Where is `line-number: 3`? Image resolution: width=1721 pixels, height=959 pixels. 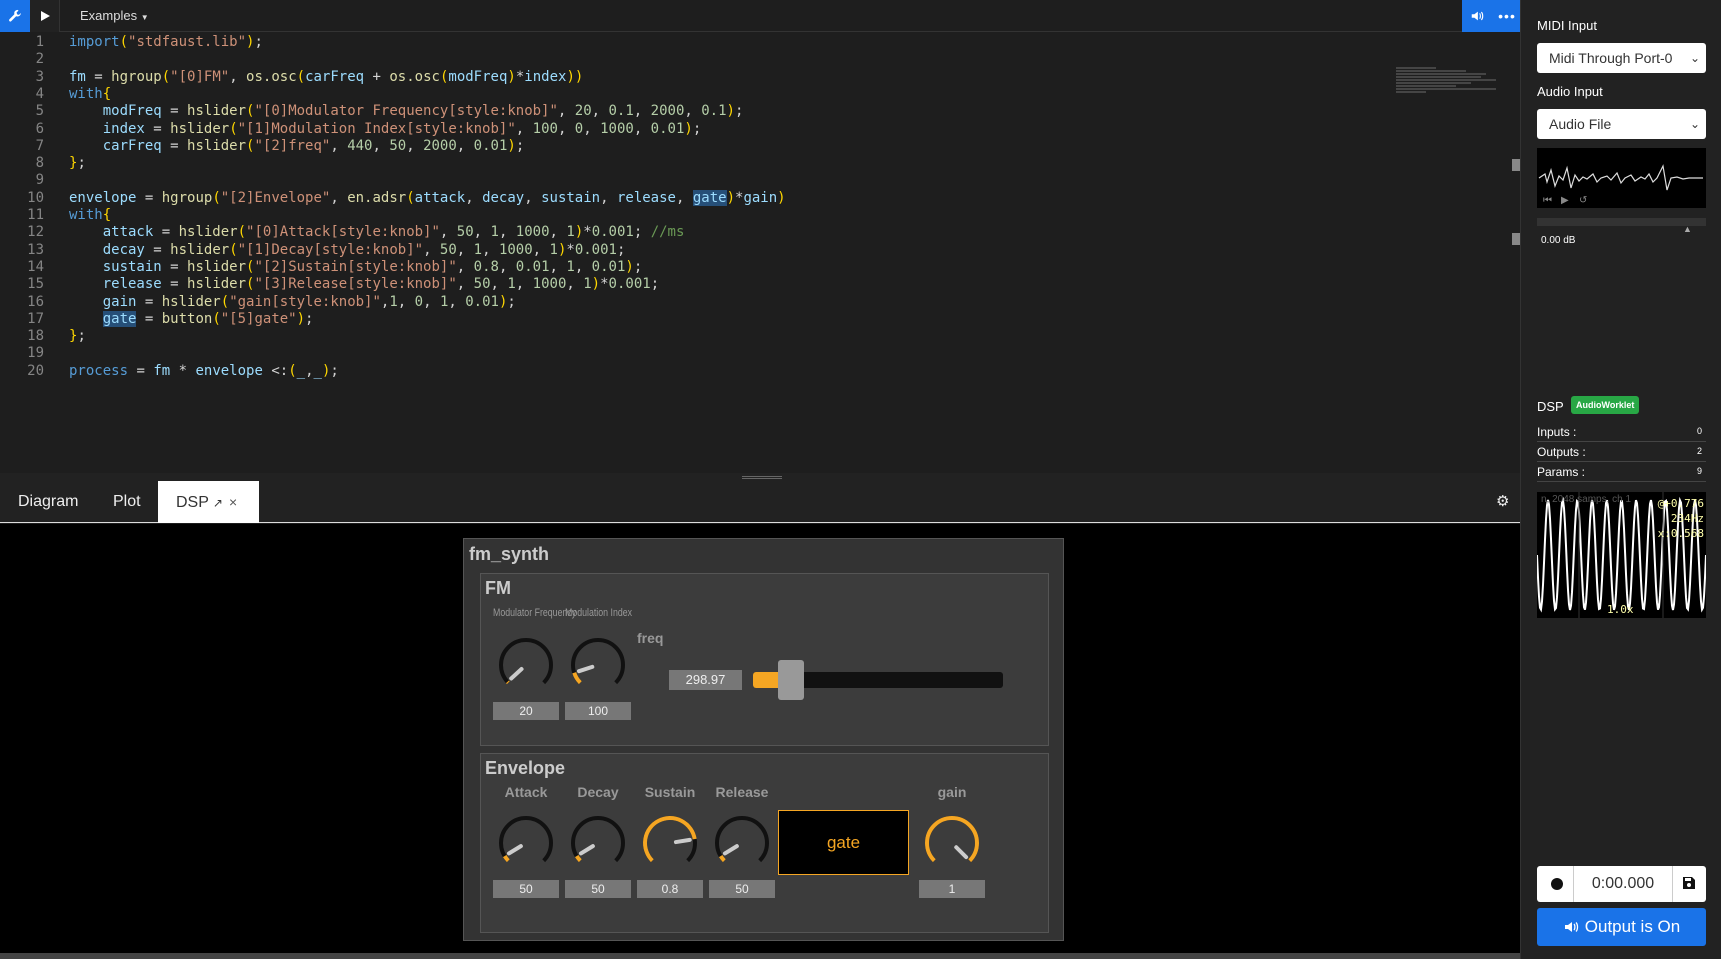 line-number: 3 is located at coordinates (39, 76).